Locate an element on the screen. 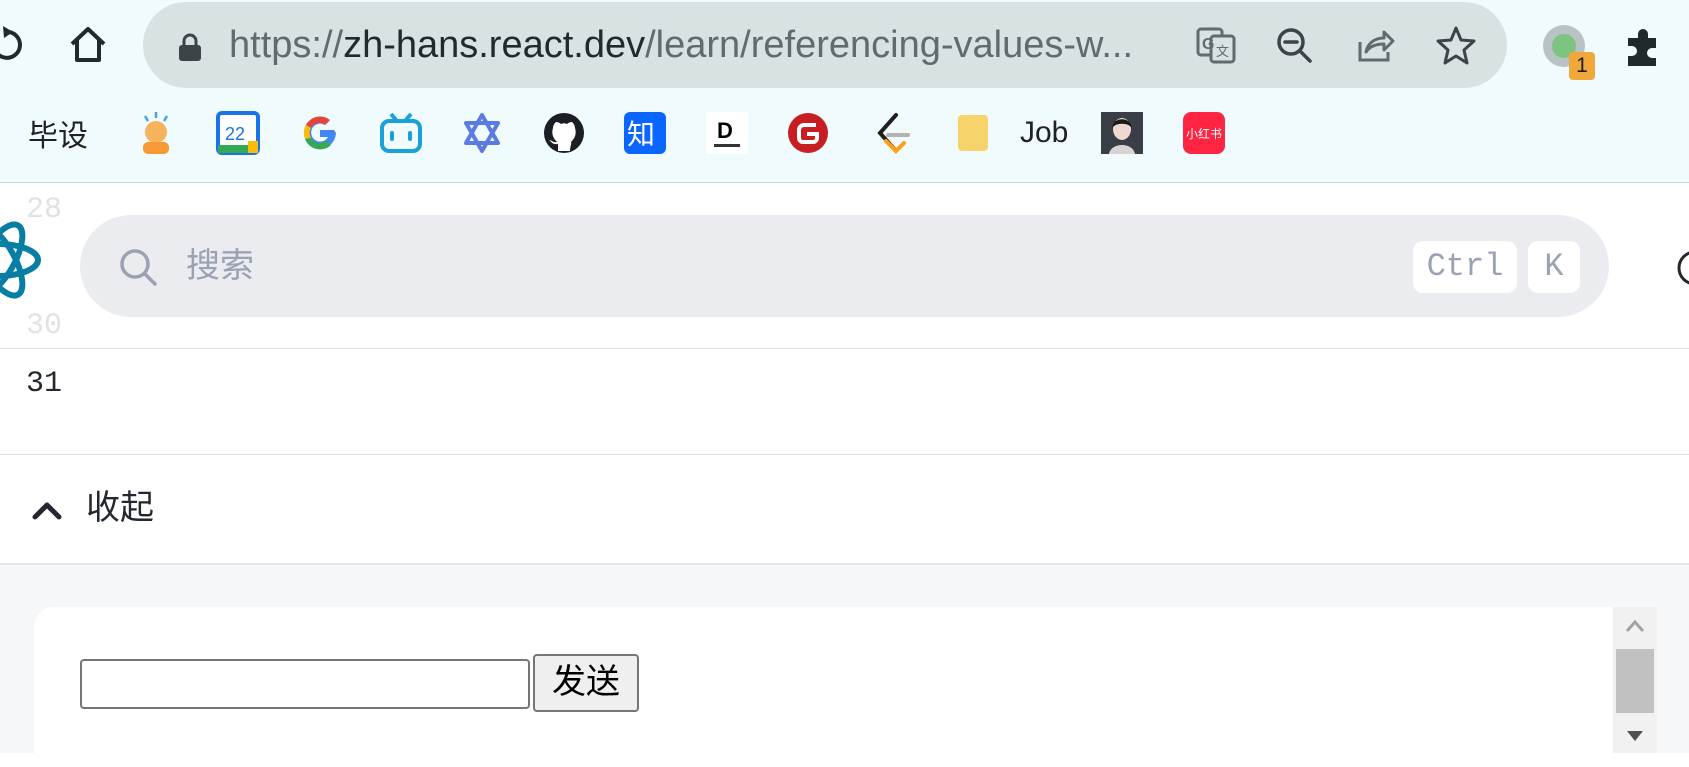 This screenshot has width=1689, height=767. star-icon is located at coordinates (1456, 45).